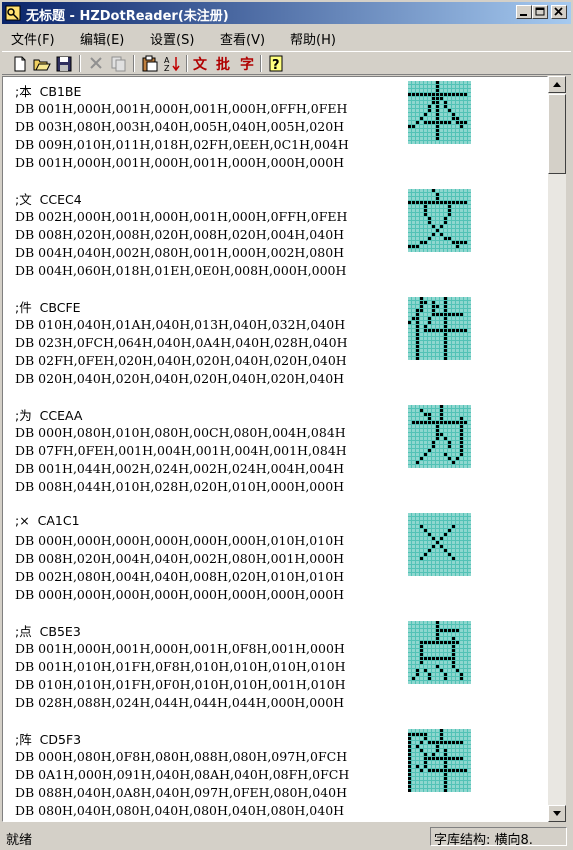 The image size is (573, 850). What do you see at coordinates (200, 64) in the screenshot?
I see `toolbar-text-button-wen: 文` at bounding box center [200, 64].